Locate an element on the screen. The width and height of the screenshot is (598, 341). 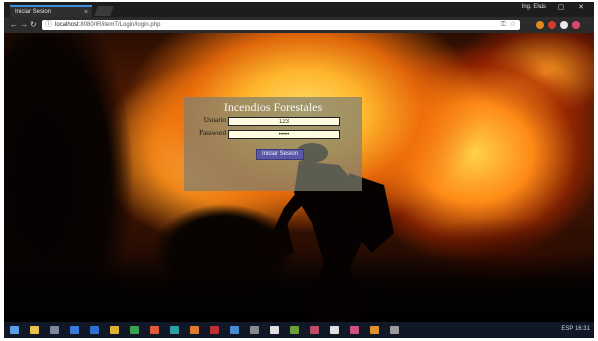
app-pink-icon is located at coordinates (354, 330).